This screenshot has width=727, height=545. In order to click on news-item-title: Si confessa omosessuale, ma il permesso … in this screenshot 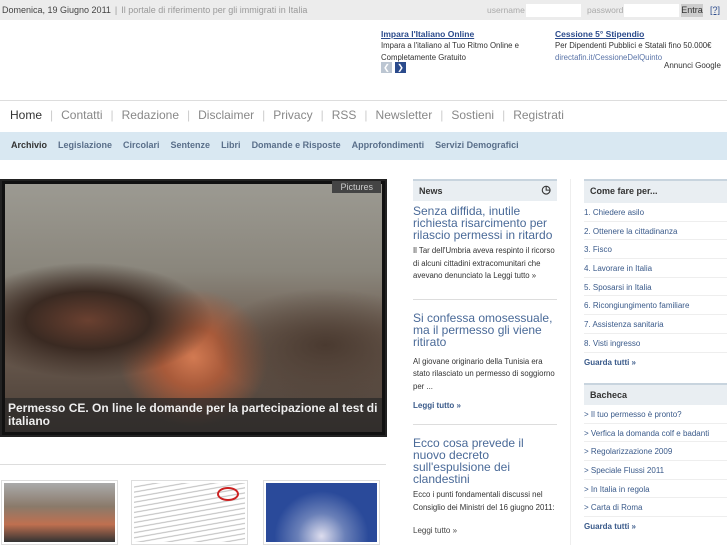, I will do `click(485, 330)`.